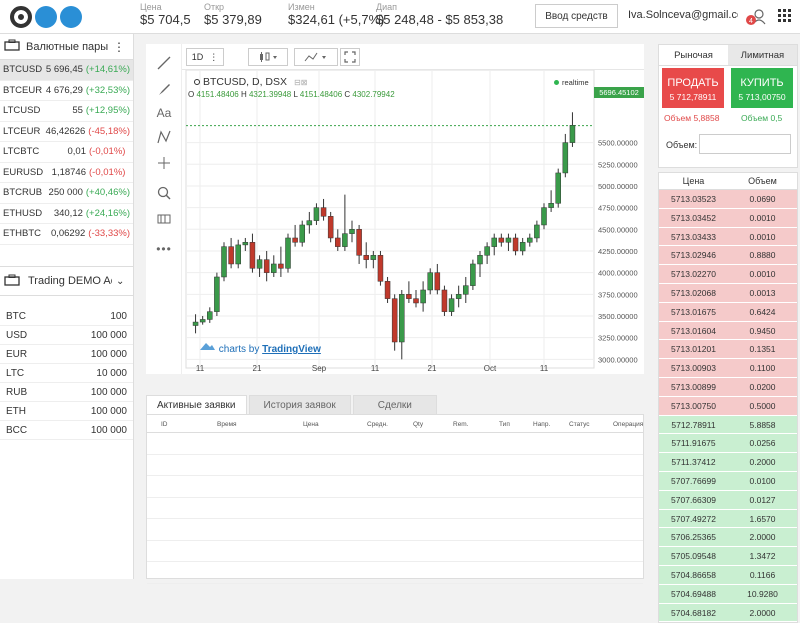 This screenshot has height=623, width=800. What do you see at coordinates (728, 368) in the screenshot?
I see `ask-row: 5713.00903 0.1100` at bounding box center [728, 368].